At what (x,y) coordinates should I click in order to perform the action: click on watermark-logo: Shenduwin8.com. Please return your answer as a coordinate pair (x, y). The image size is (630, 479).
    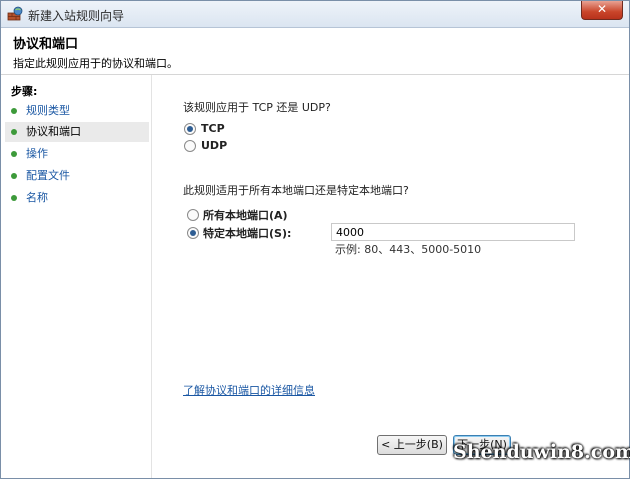
    Looking at the image, I should click on (541, 452).